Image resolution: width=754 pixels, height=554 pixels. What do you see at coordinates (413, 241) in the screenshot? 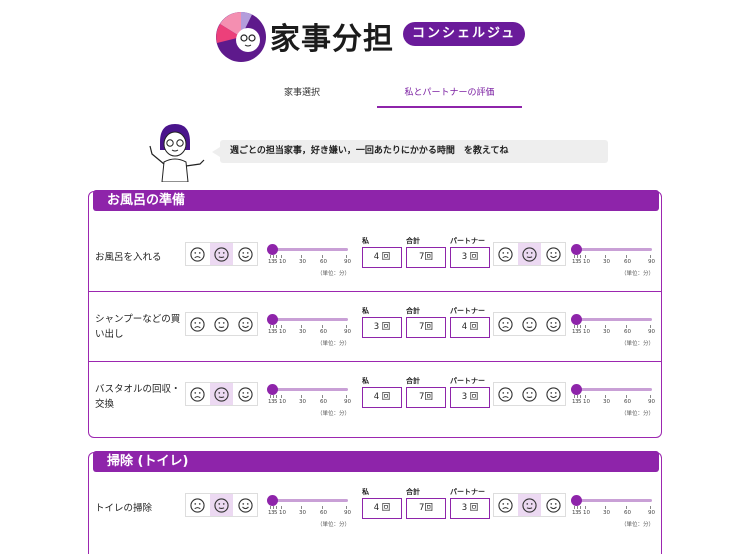
I see `total-count-label: 合計` at bounding box center [413, 241].